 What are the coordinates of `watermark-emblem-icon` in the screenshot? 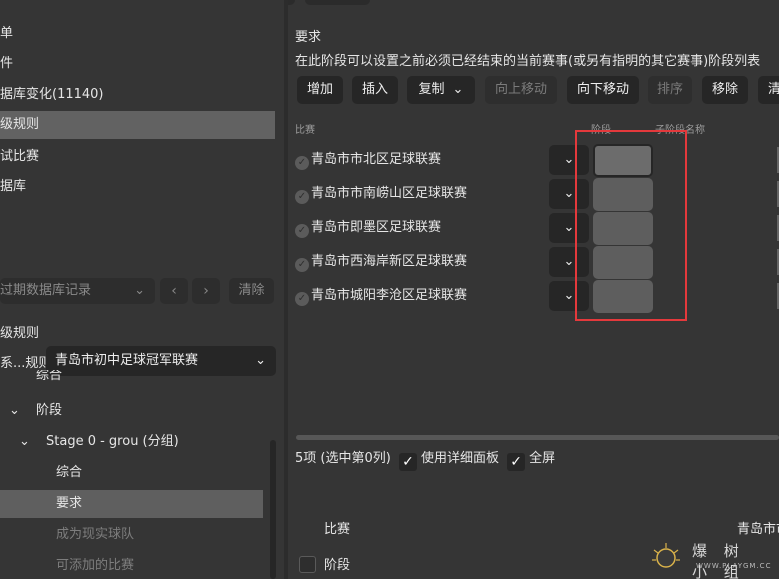 It's located at (666, 555).